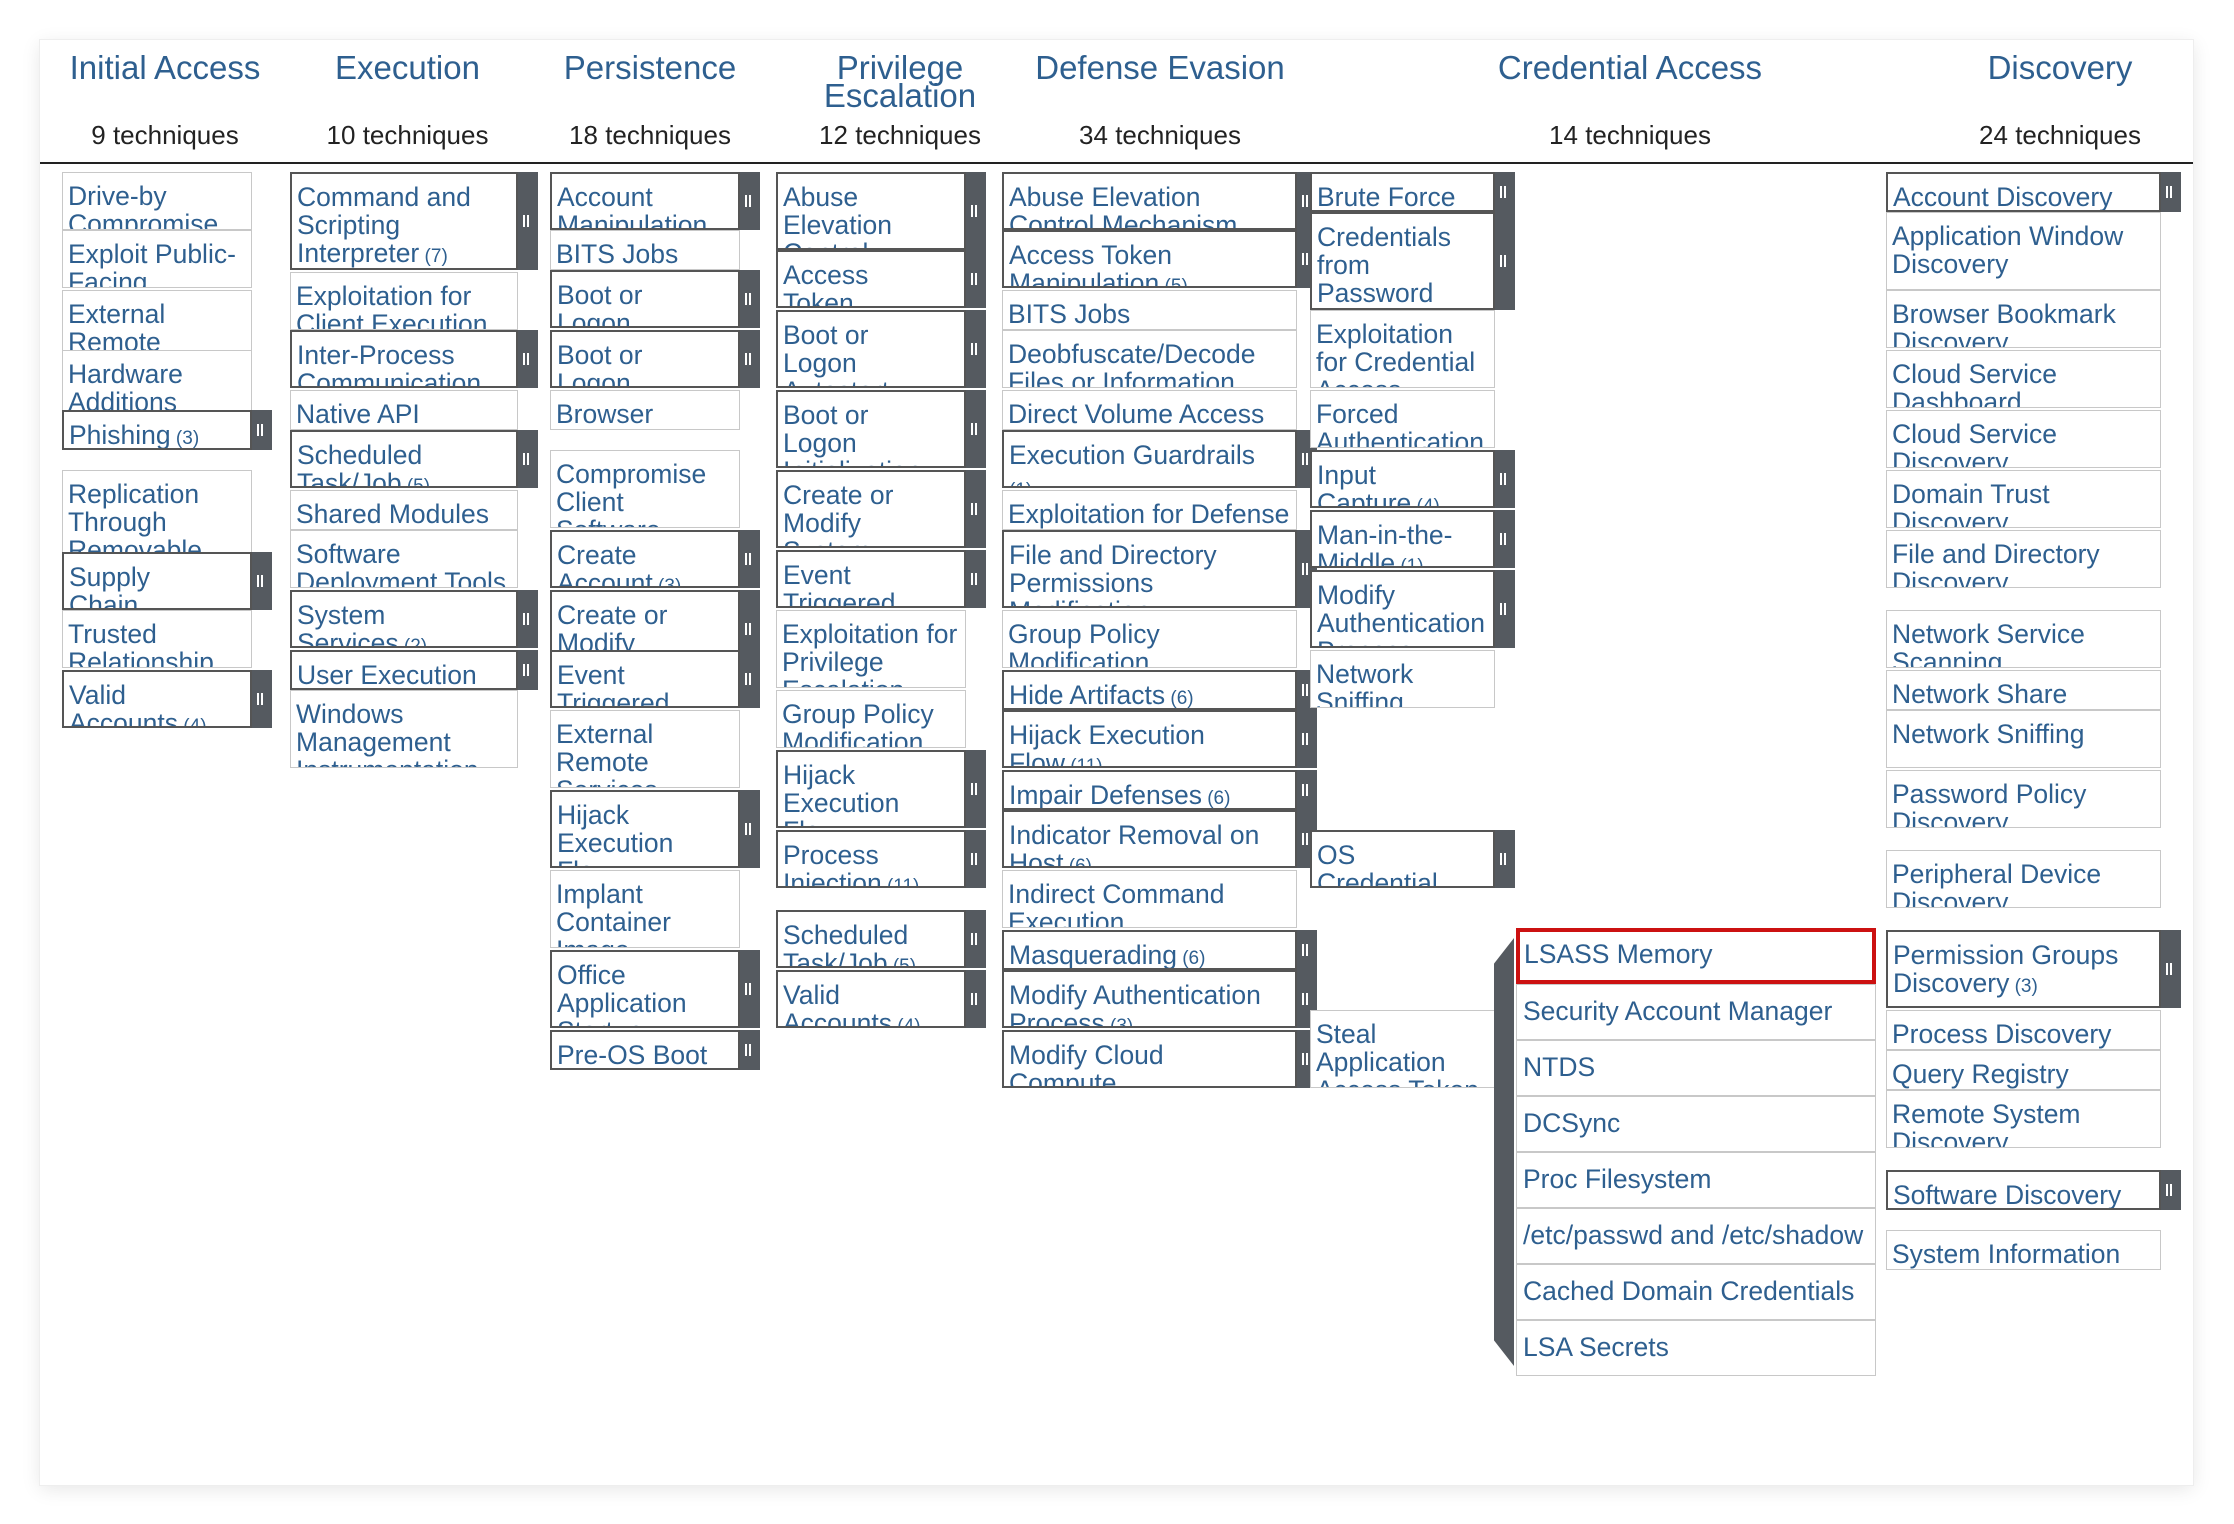 The image size is (2234, 1524). I want to click on subtechnique: Proc Filesystem, so click(1696, 1180).